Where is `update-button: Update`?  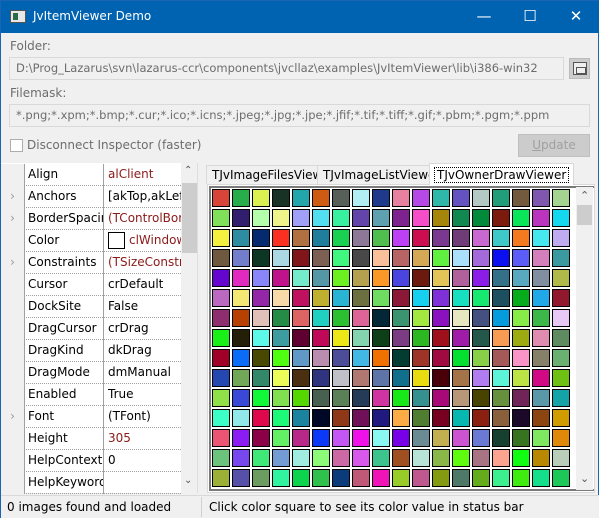
update-button: Update is located at coordinates (554, 145).